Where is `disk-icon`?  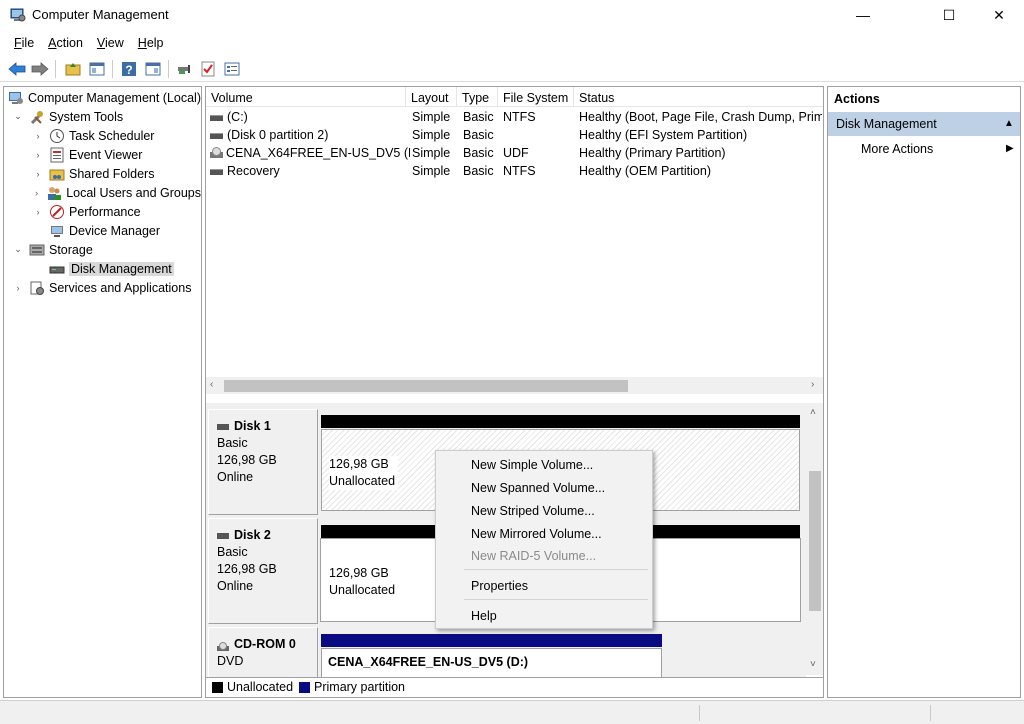 disk-icon is located at coordinates (223, 535).